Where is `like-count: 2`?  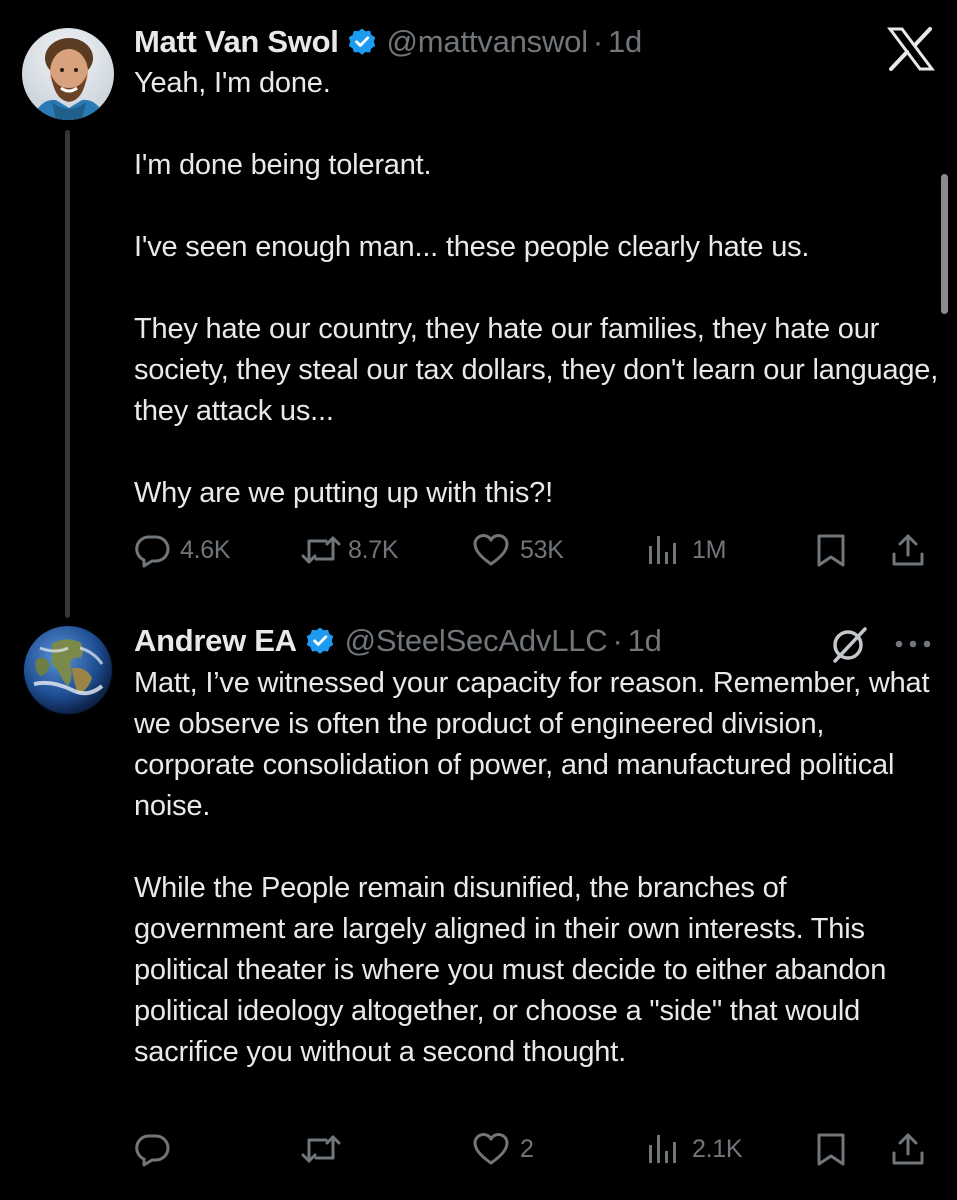
like-count: 2 is located at coordinates (527, 1148).